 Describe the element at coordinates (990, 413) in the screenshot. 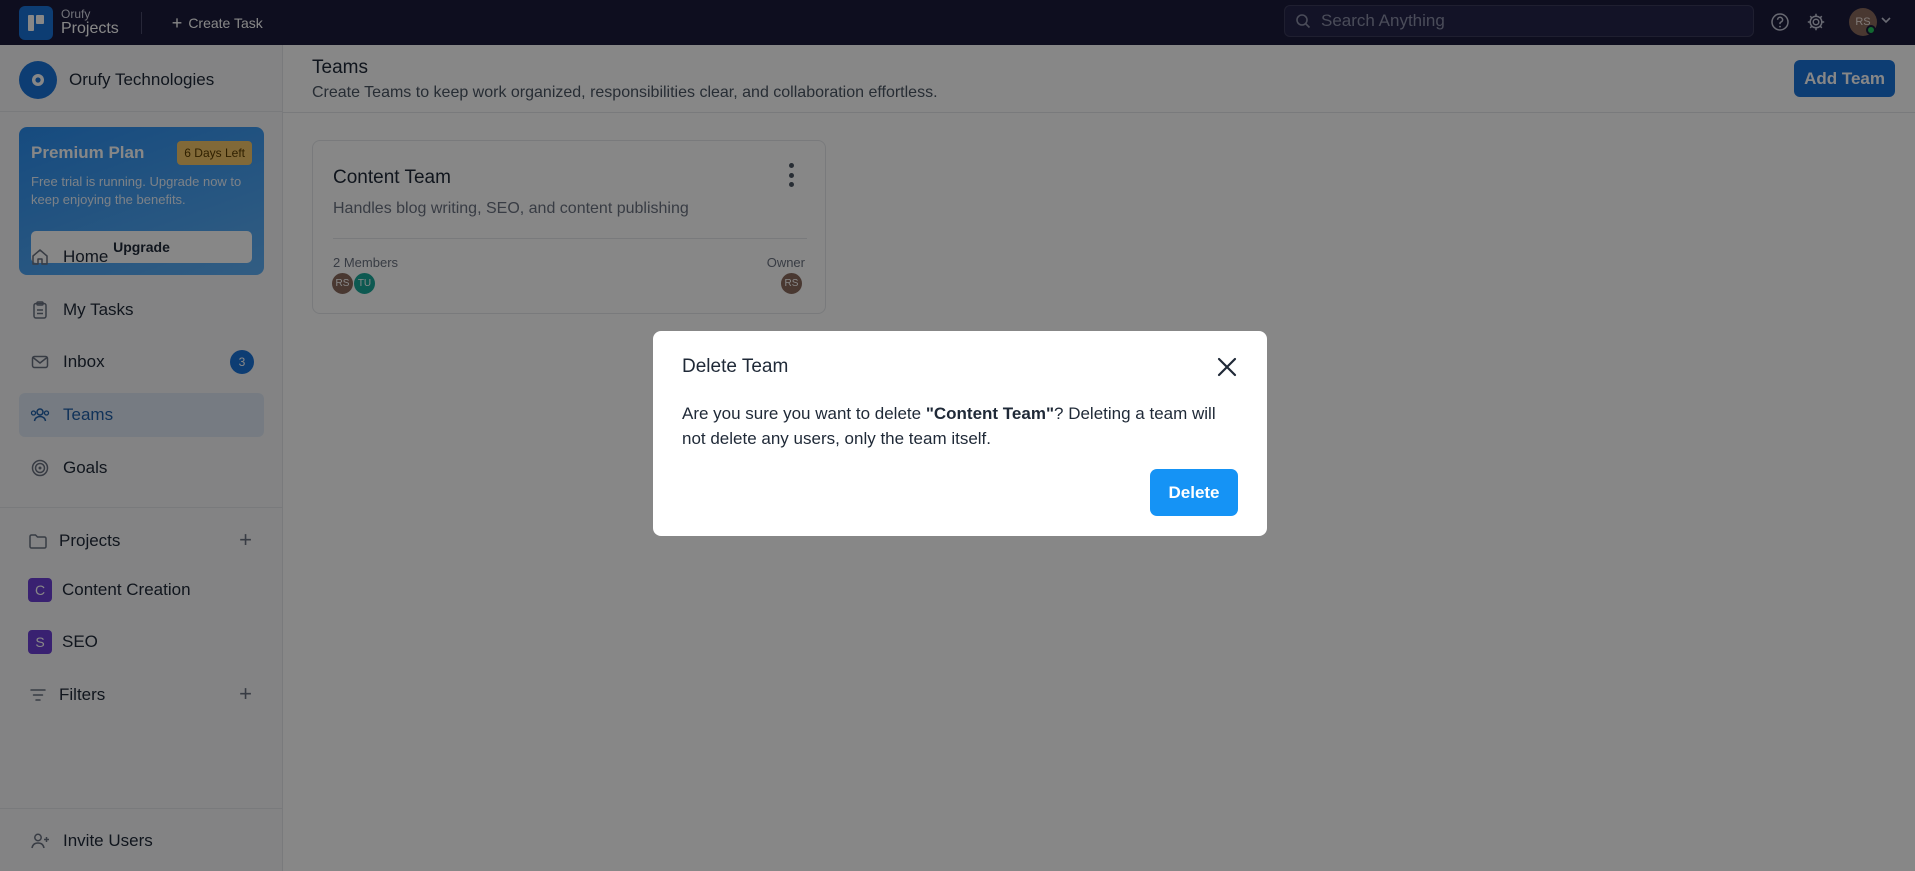

I see `dialog-team-name: "Content Team"` at that location.